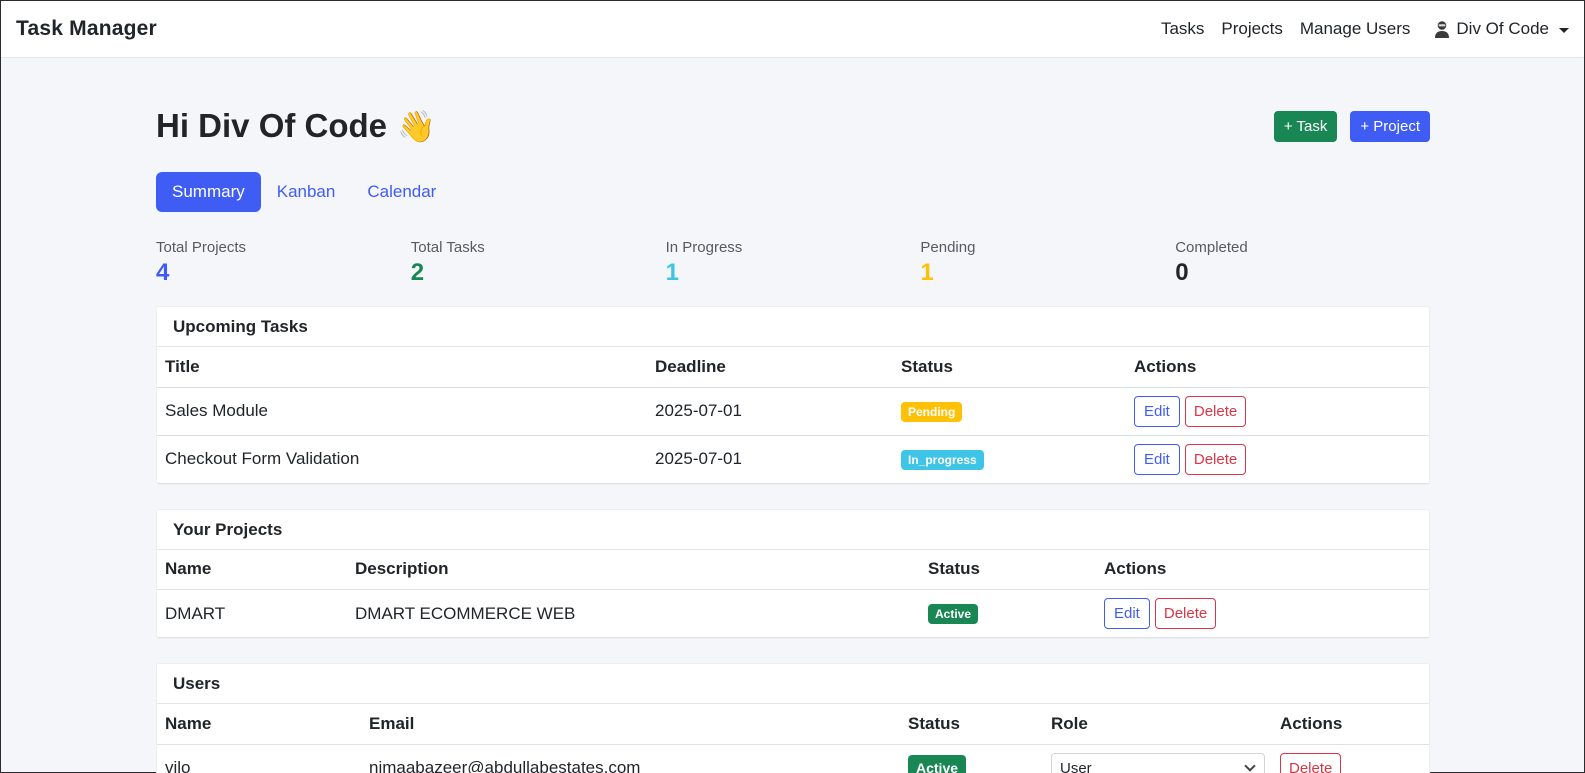  What do you see at coordinates (793, 192) in the screenshot?
I see `view-tabs: Summary Kanban Calendar` at bounding box center [793, 192].